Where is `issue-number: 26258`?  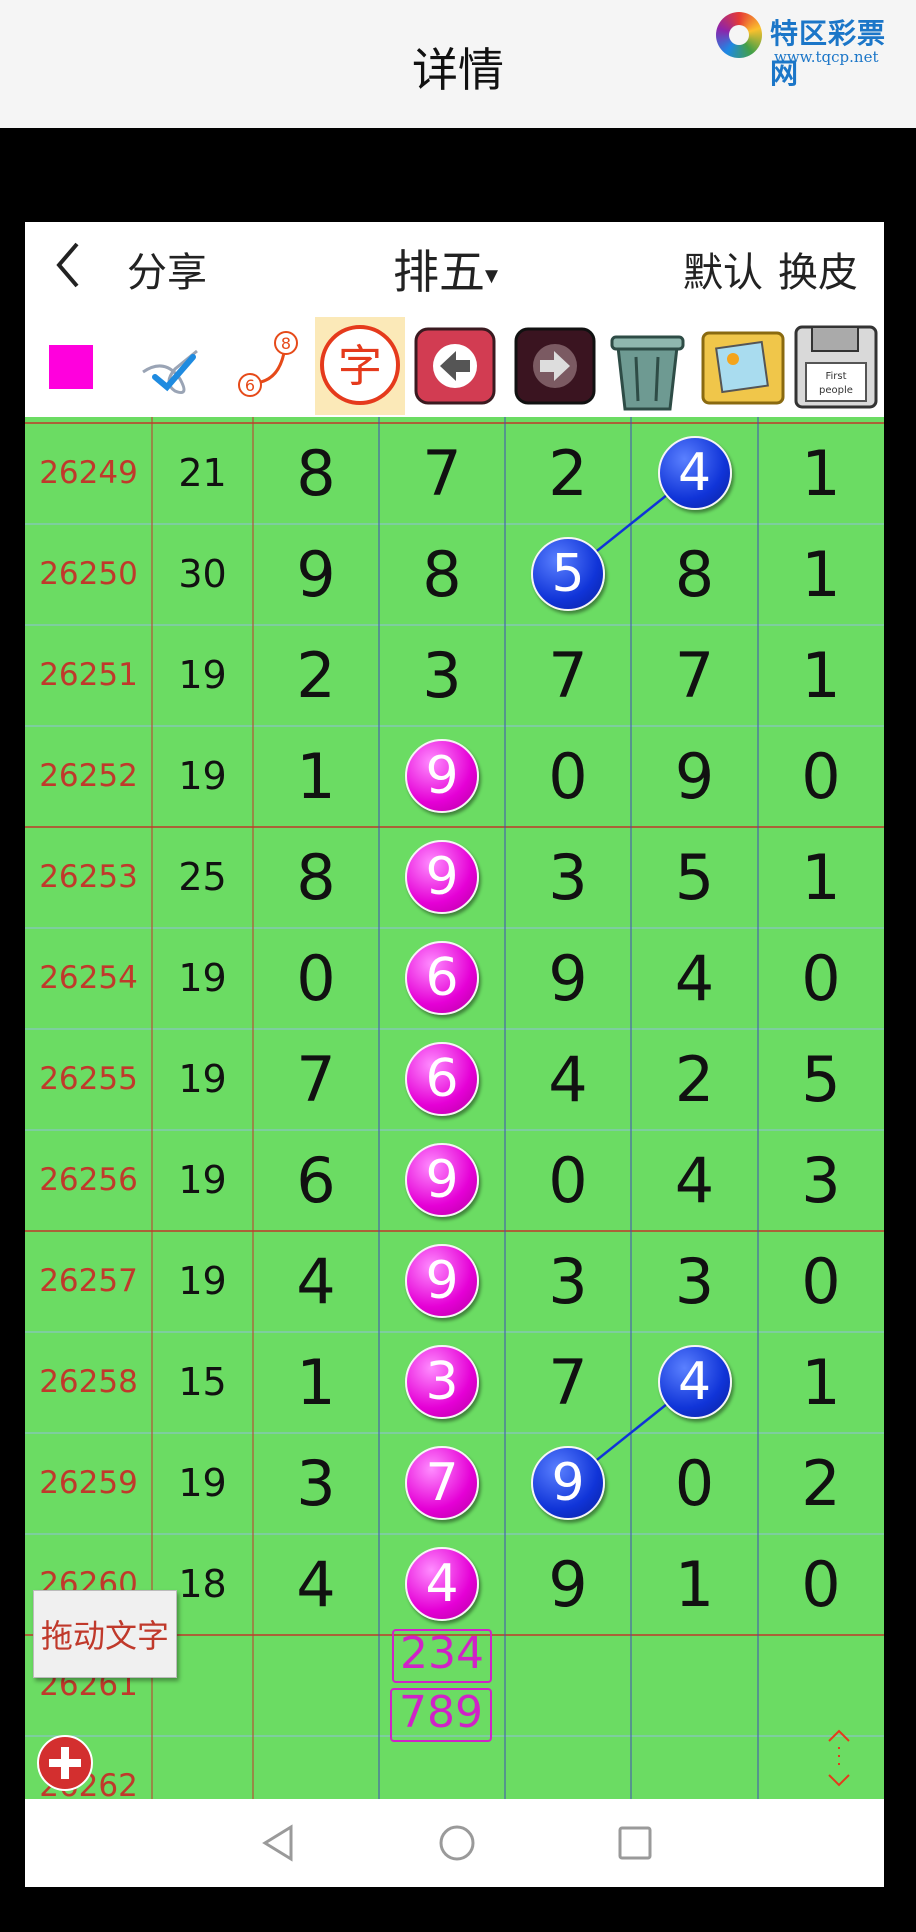
issue-number: 26258 is located at coordinates (88, 1382).